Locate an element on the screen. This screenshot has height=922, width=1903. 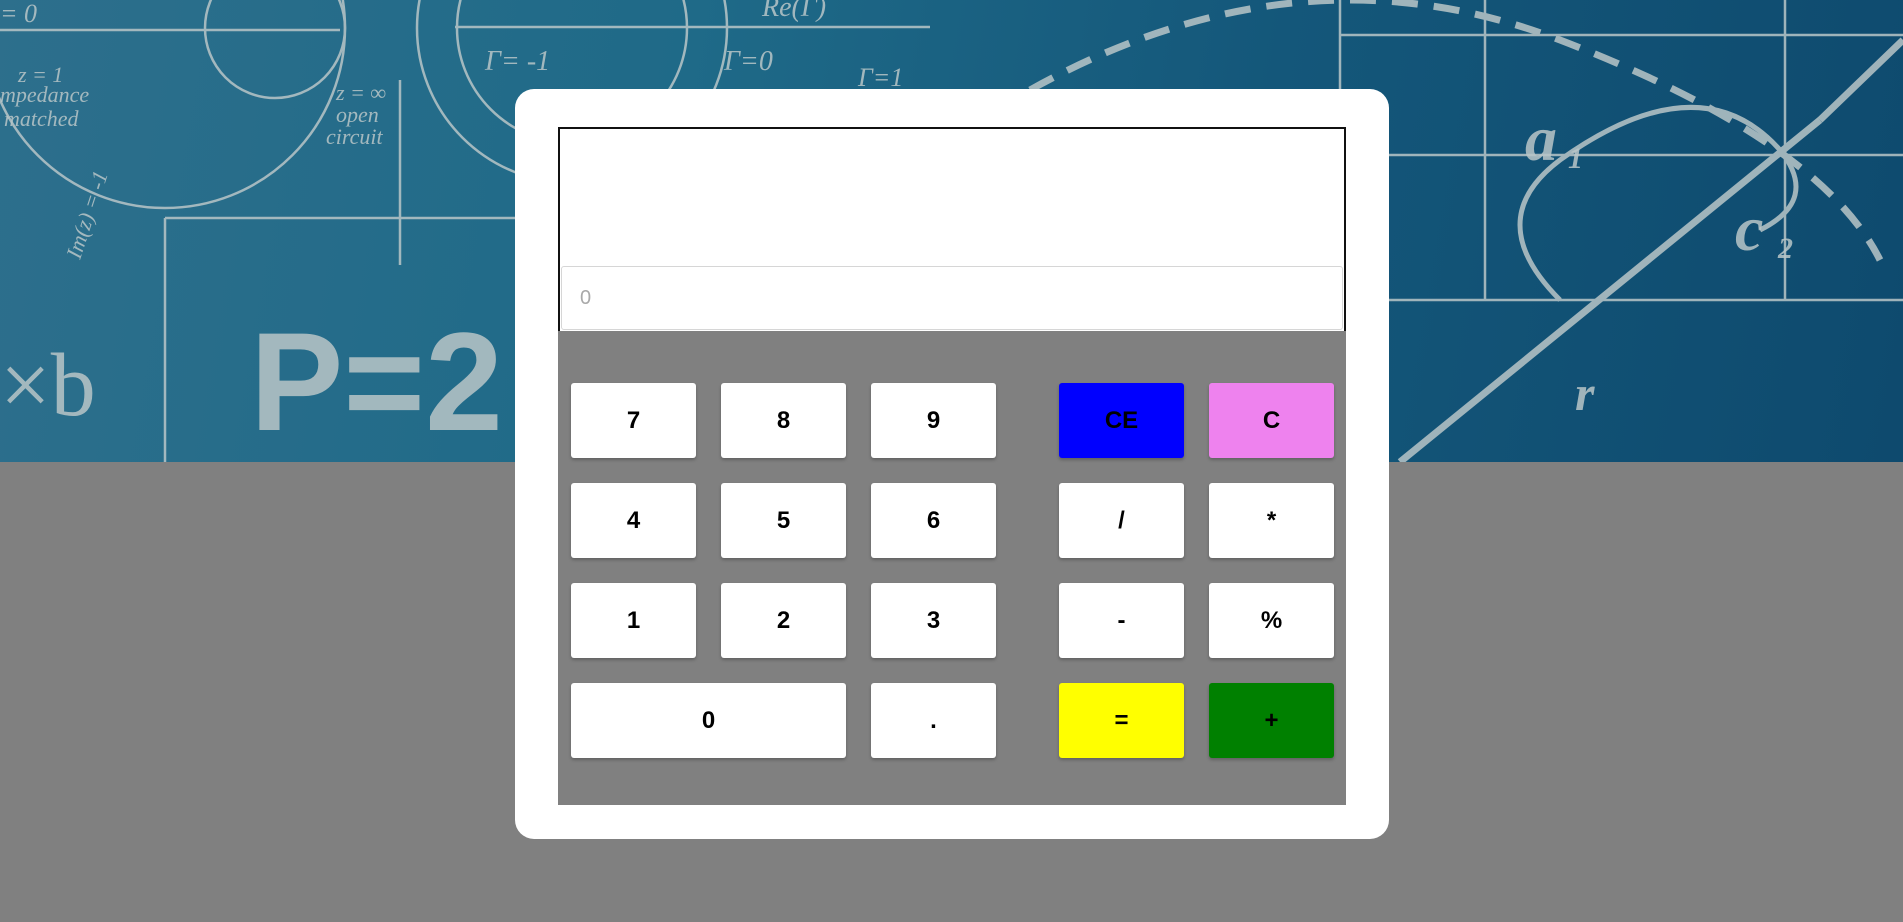
key-8-button: 8 is located at coordinates (783, 420).